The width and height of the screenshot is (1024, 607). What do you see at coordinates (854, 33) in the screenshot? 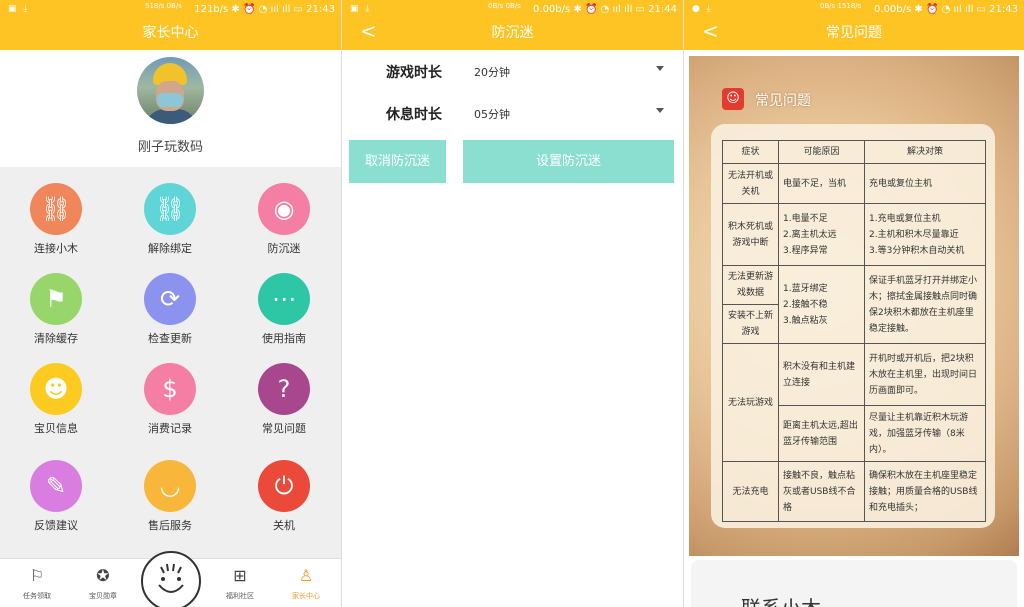
I see `page-title: 常见问题` at bounding box center [854, 33].